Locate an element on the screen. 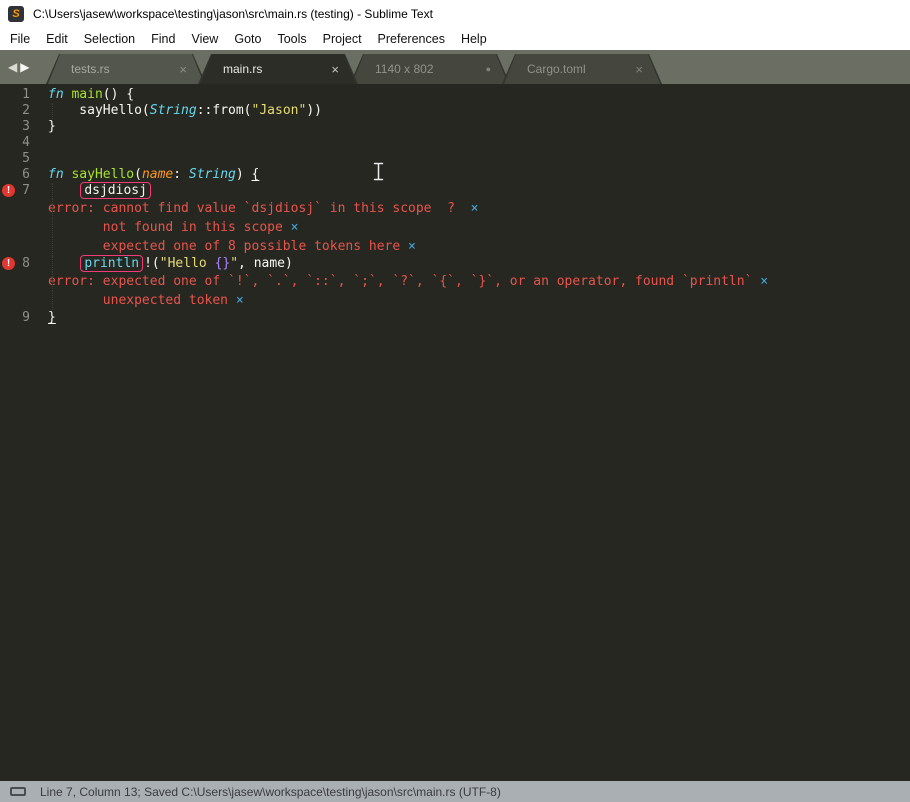  code-line-9: 9} is located at coordinates (455, 318).